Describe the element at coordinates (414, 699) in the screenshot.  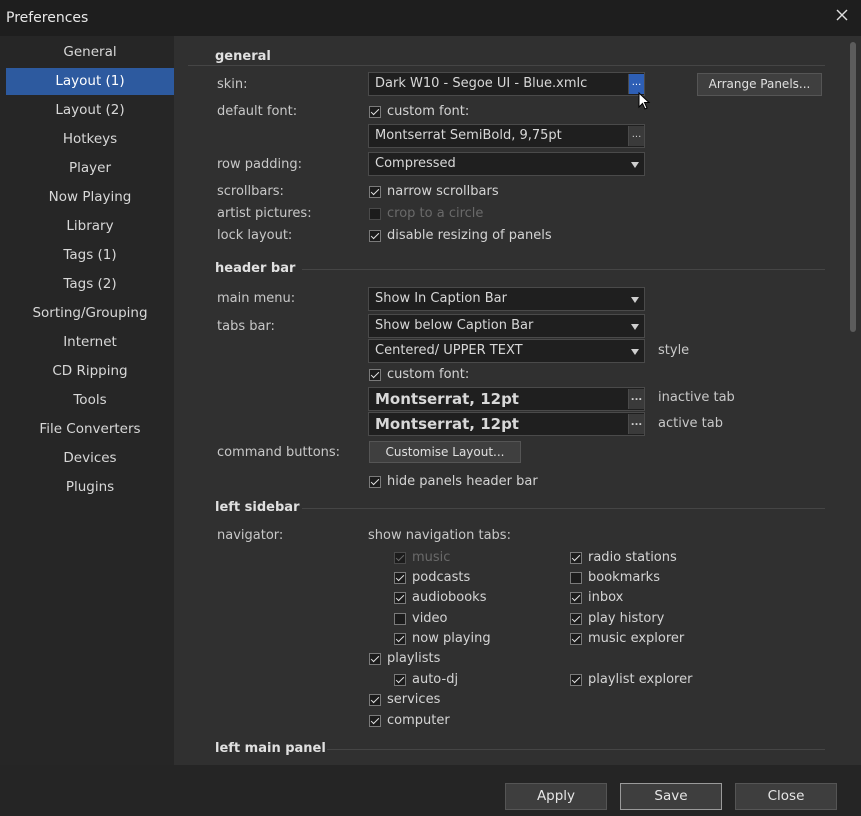
I see `checkbox-label: services` at that location.